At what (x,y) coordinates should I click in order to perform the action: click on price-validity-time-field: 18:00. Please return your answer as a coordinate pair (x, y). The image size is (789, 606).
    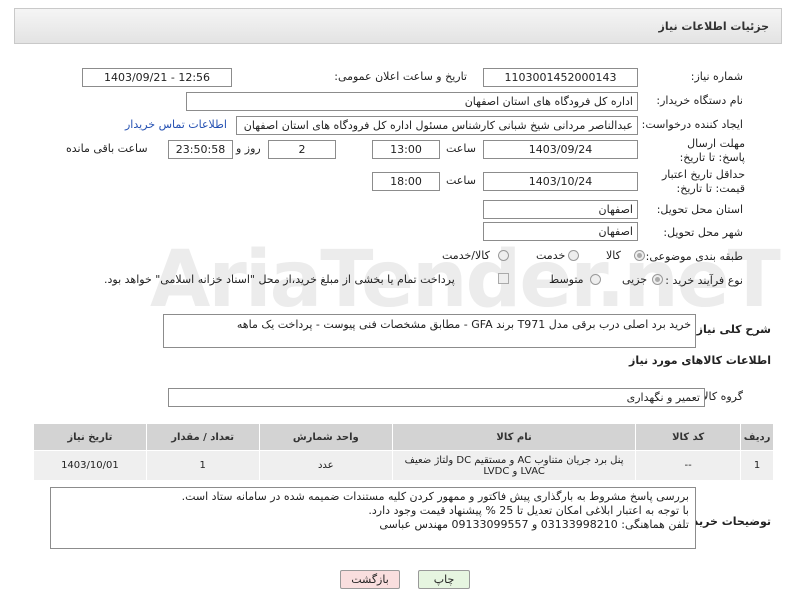
    Looking at the image, I should click on (406, 181).